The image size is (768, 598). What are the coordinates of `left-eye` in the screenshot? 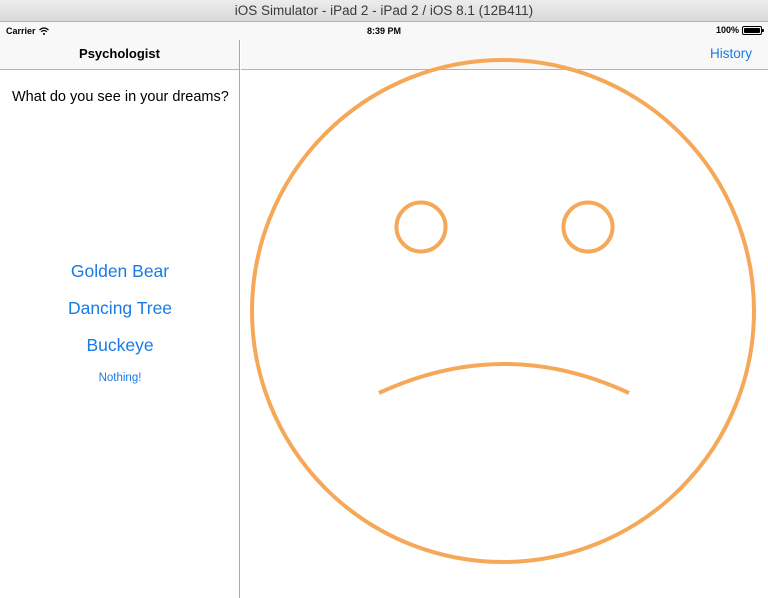 It's located at (421, 227).